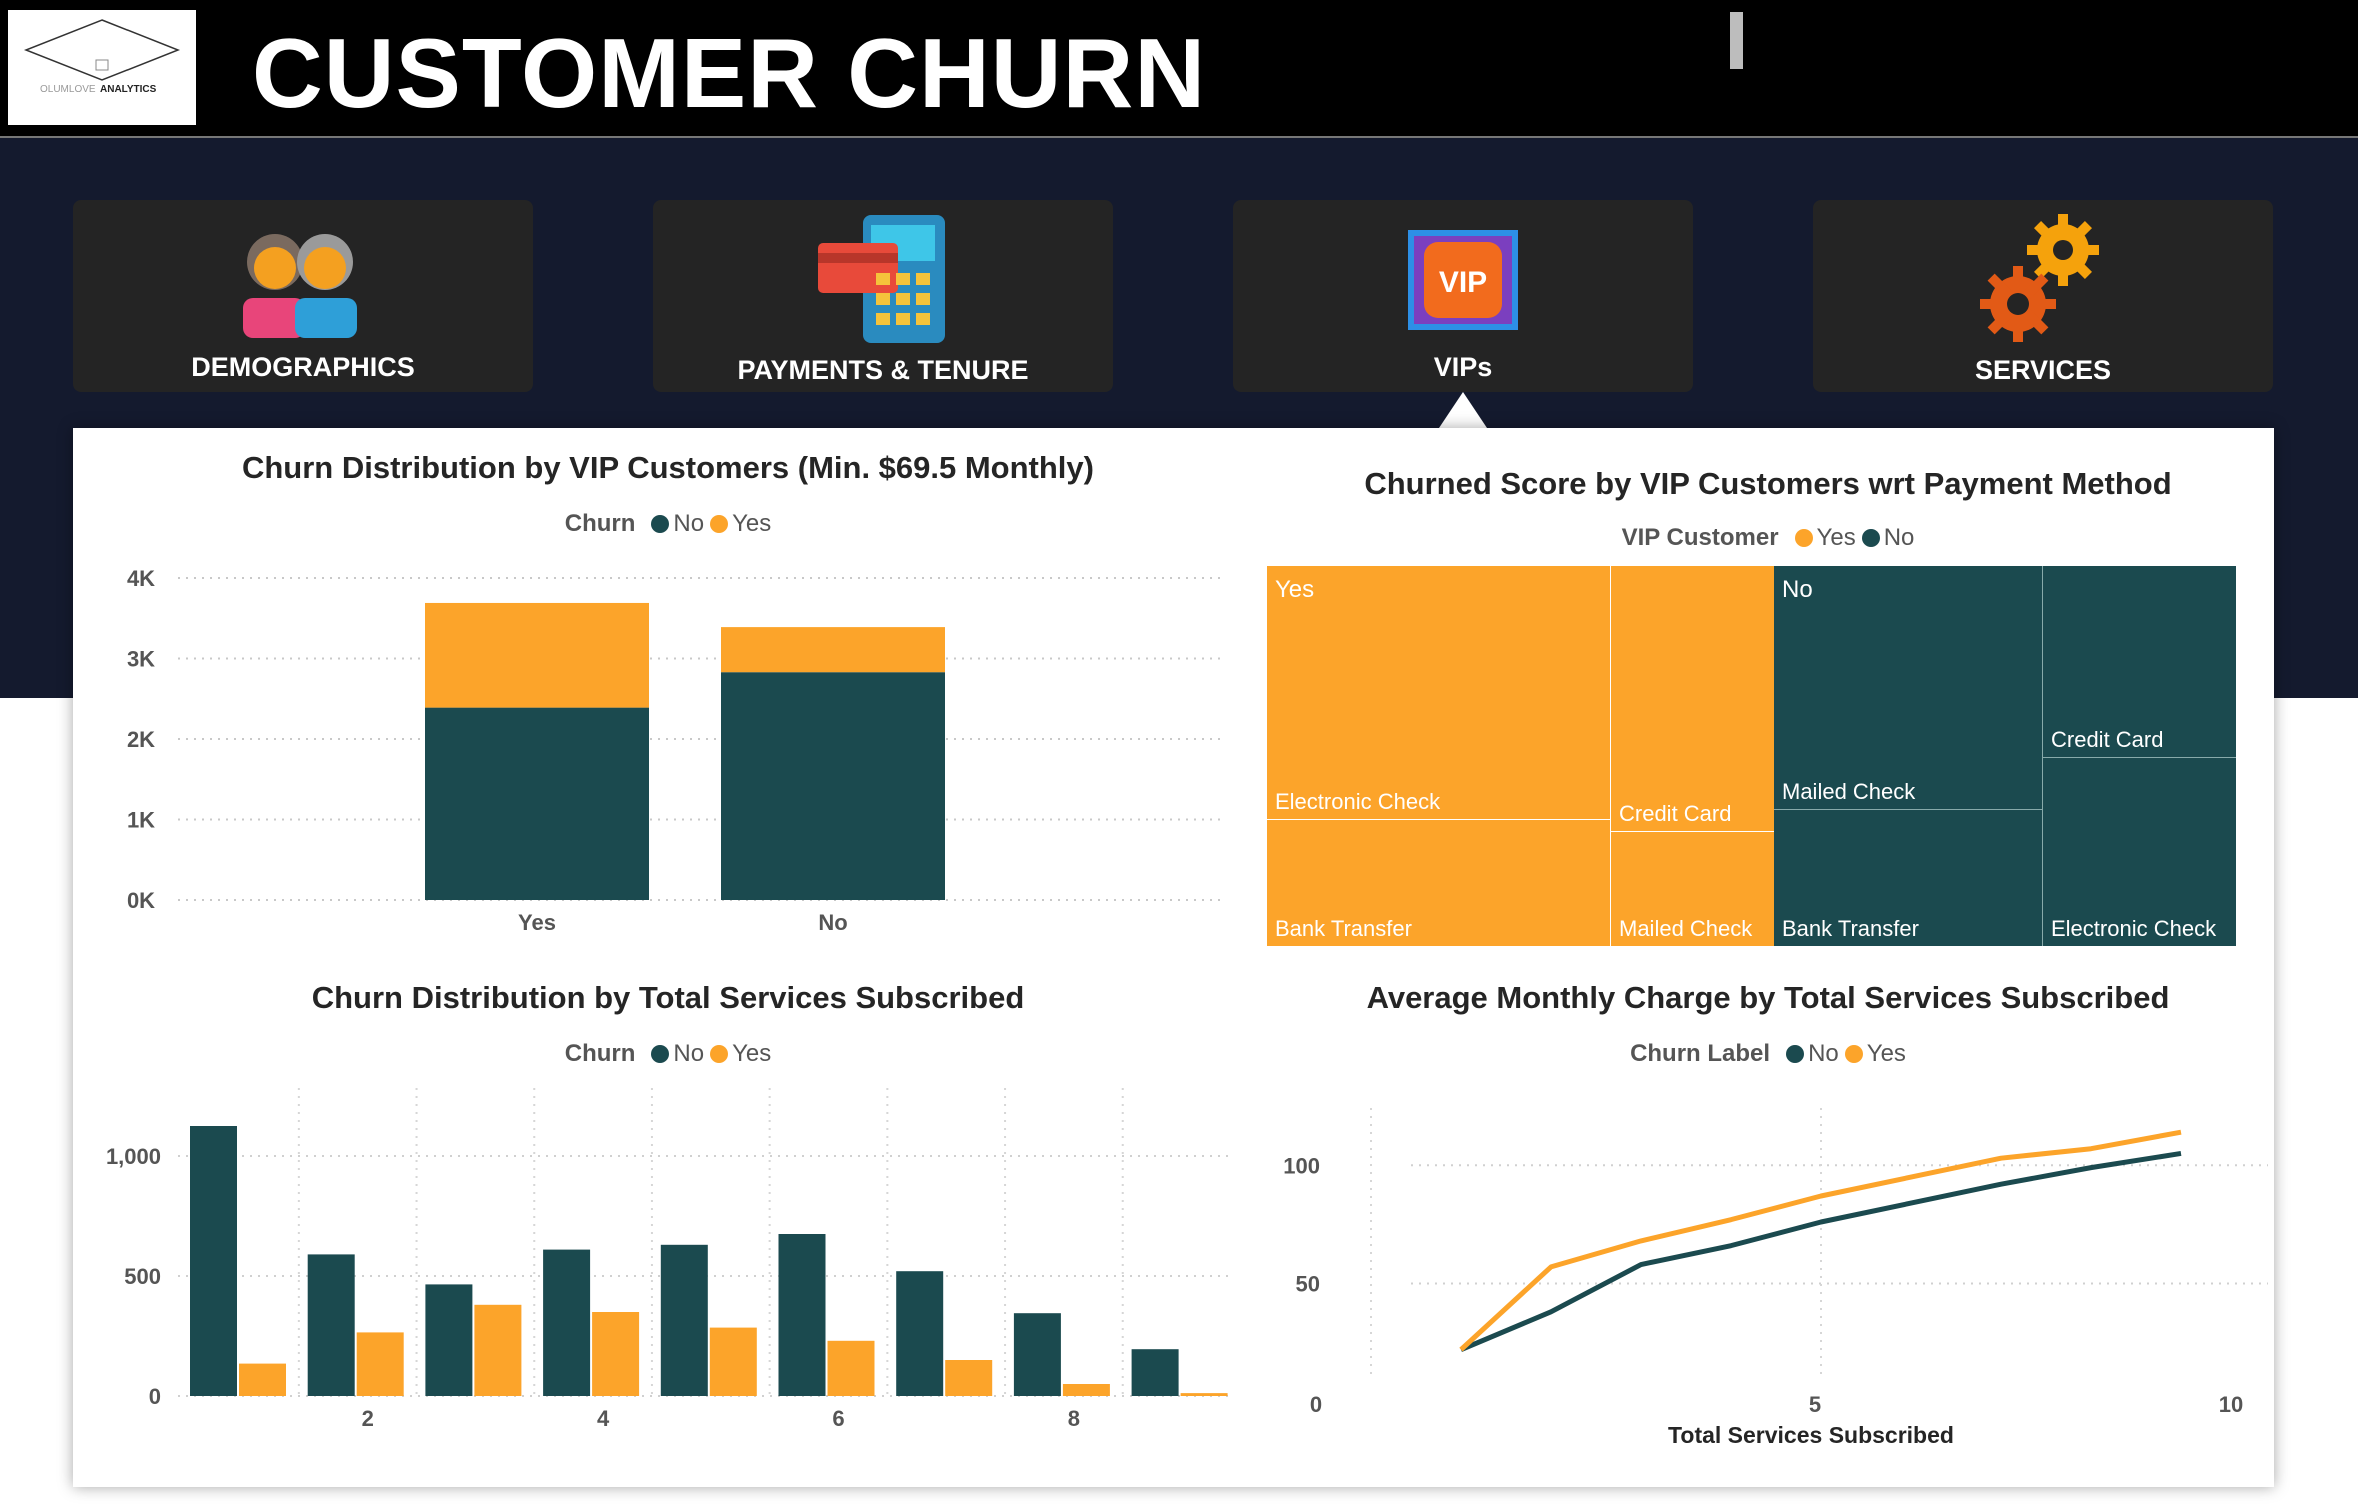  What do you see at coordinates (1836, 537) in the screenshot?
I see `chart2-legend-yes: Yes` at bounding box center [1836, 537].